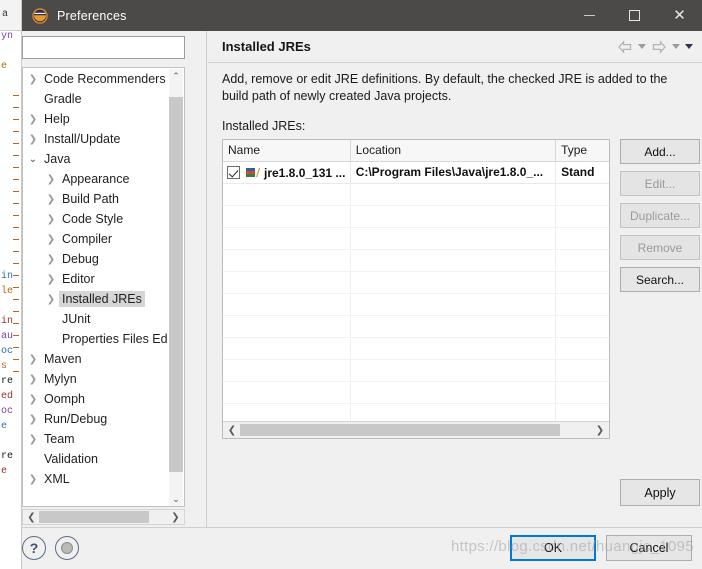 The width and height of the screenshot is (702, 569). Describe the element at coordinates (97, 199) in the screenshot. I see `sidebar-item-build-path: ❯ Build Path` at that location.